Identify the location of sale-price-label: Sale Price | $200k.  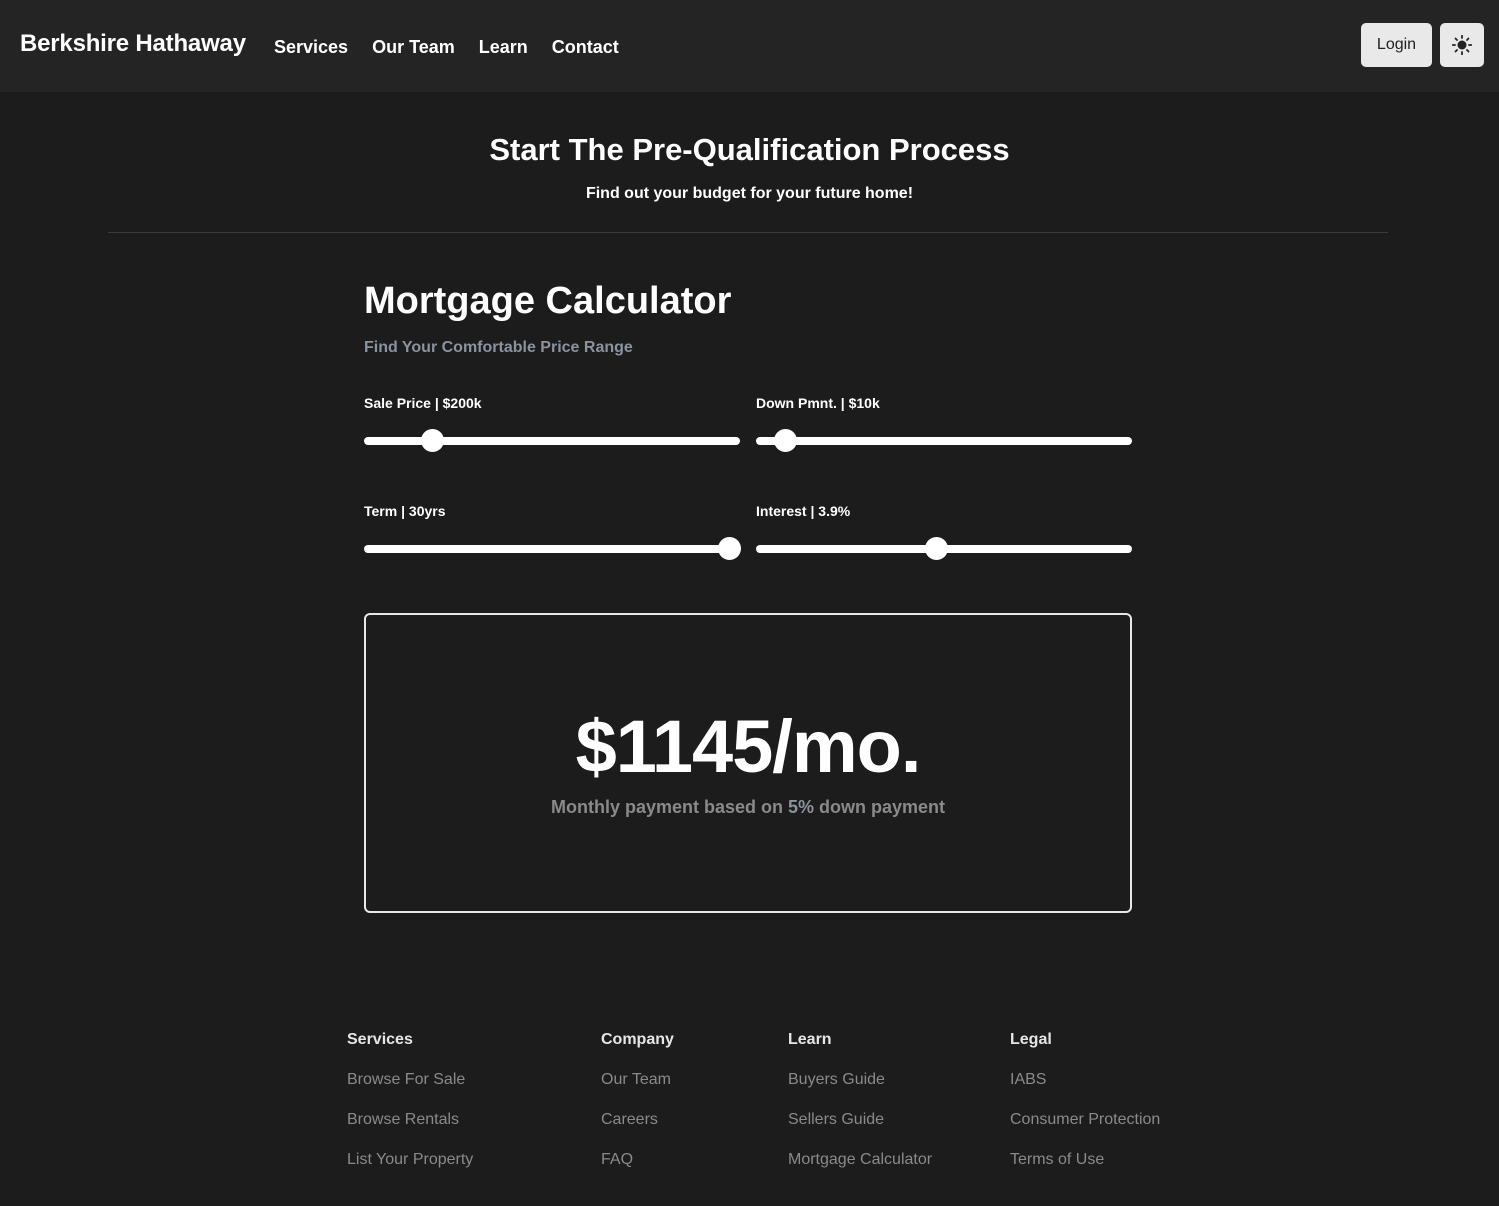
(423, 403).